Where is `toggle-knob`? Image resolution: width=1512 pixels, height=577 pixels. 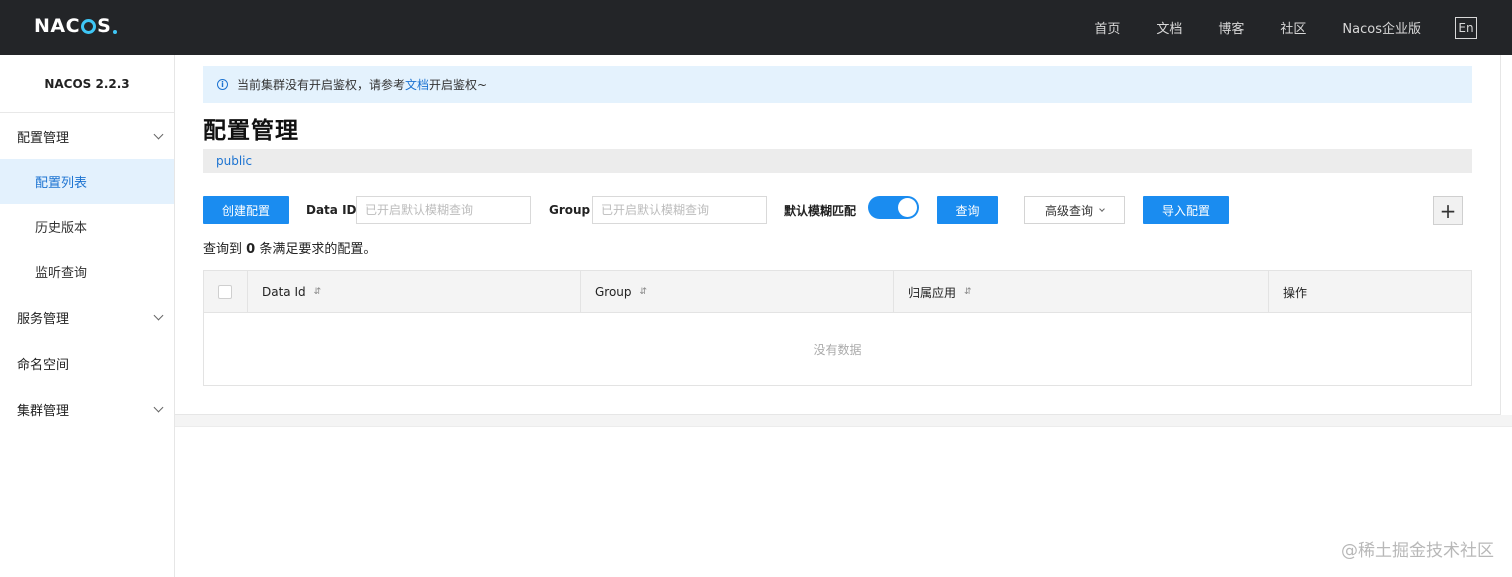 toggle-knob is located at coordinates (907, 207).